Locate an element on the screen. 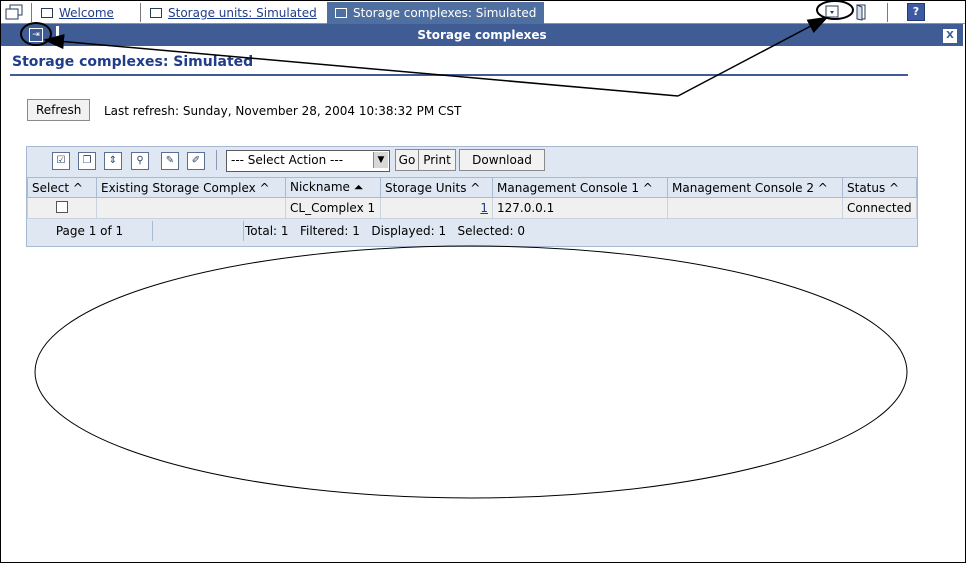 This screenshot has width=966, height=563. tab-welcome: Welcome is located at coordinates (77, 13).